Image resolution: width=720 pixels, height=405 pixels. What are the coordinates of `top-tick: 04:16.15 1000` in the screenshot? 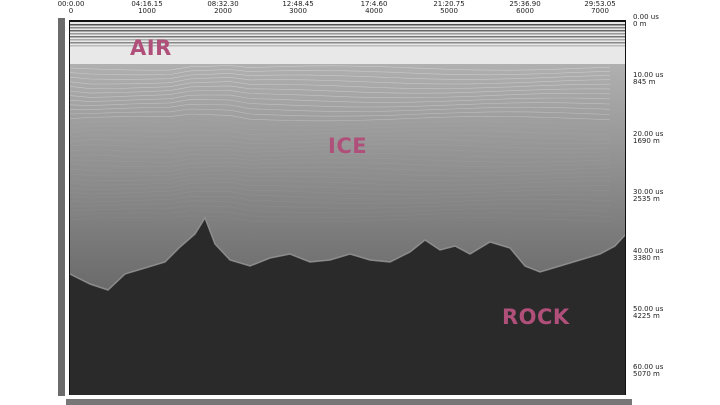 It's located at (146, 8).